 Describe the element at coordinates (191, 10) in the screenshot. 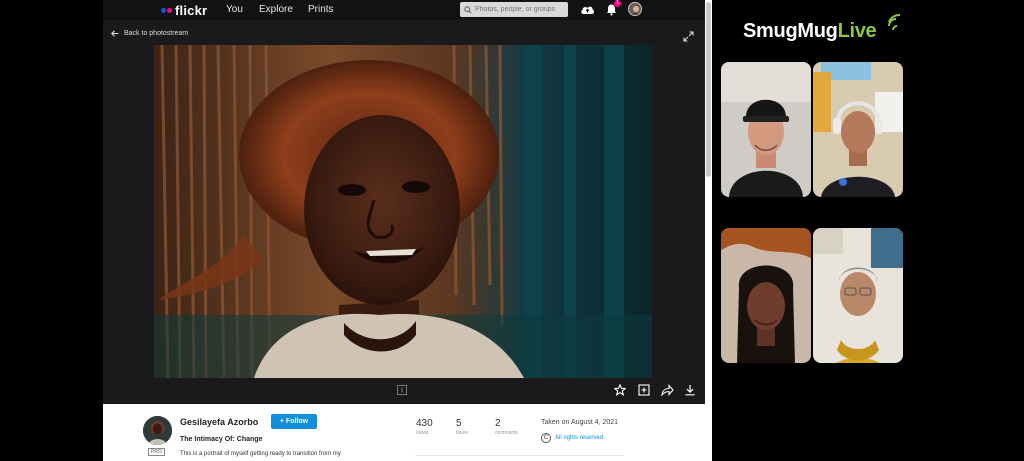

I see `logo-text: flickr` at that location.